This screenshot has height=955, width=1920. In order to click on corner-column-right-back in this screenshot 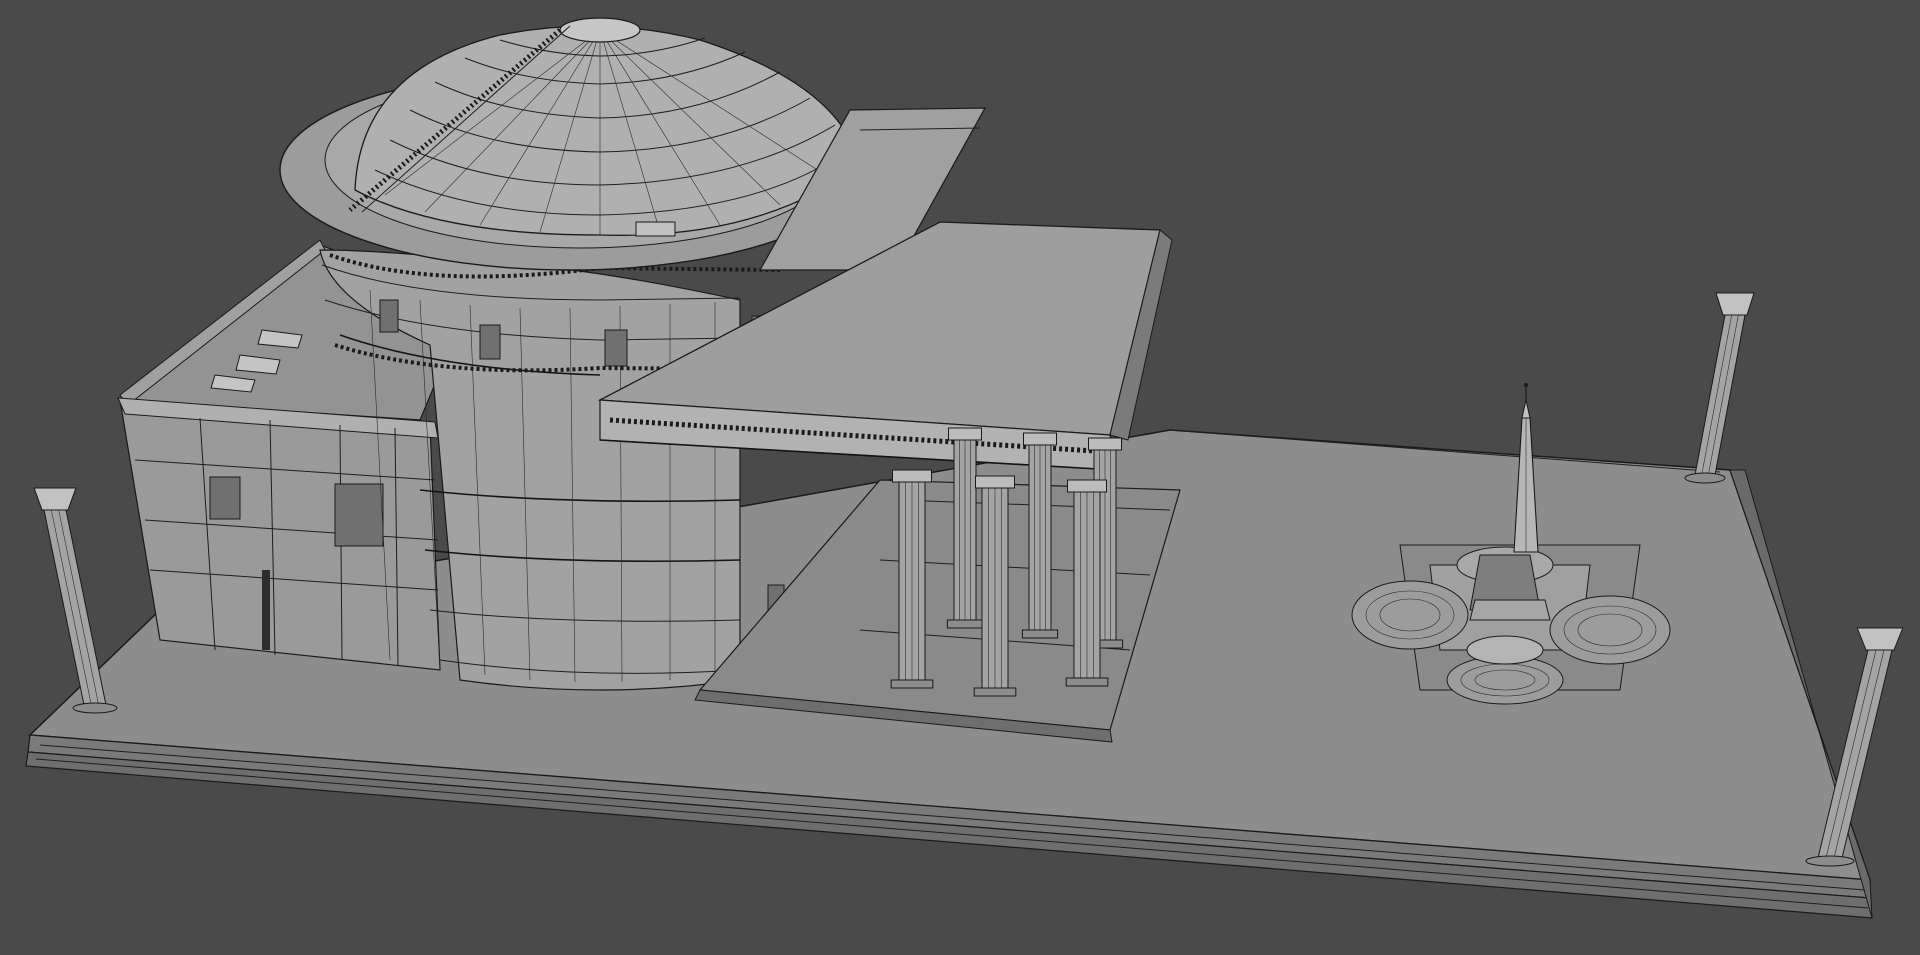, I will do `click(1719, 388)`.